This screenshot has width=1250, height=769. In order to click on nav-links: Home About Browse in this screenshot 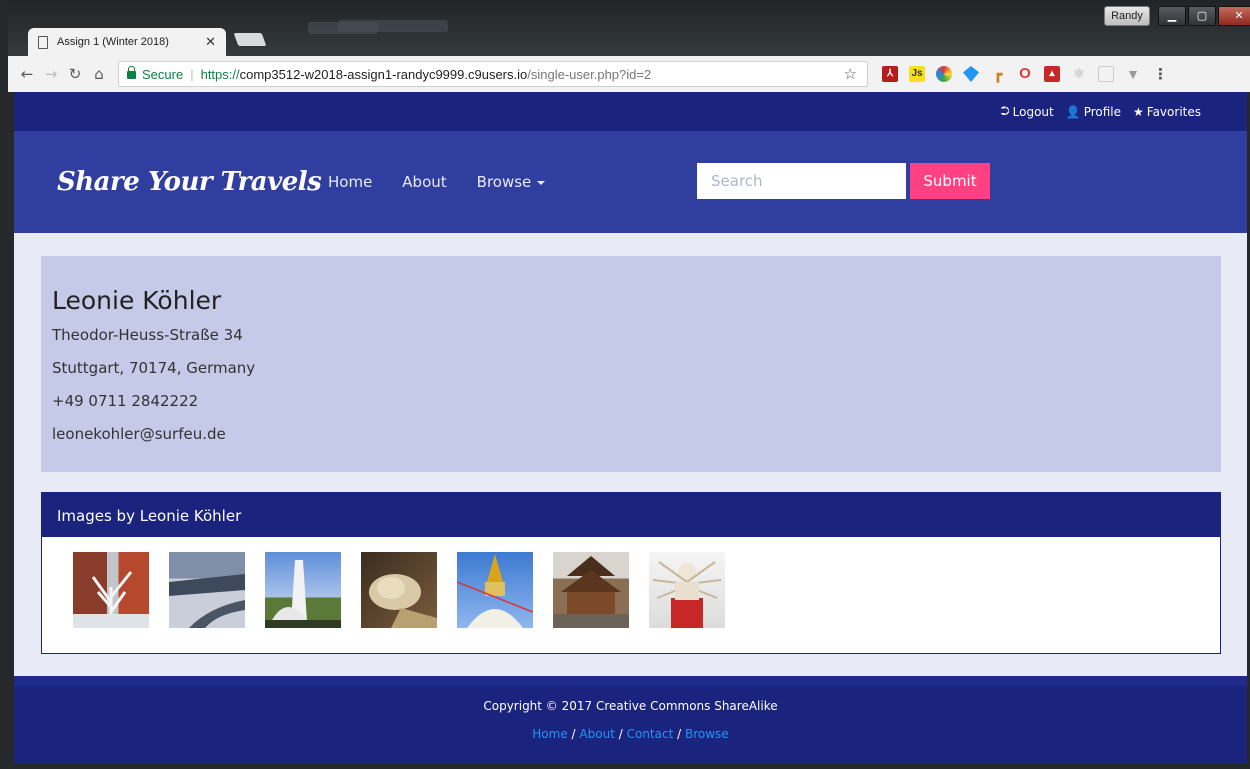, I will do `click(437, 182)`.